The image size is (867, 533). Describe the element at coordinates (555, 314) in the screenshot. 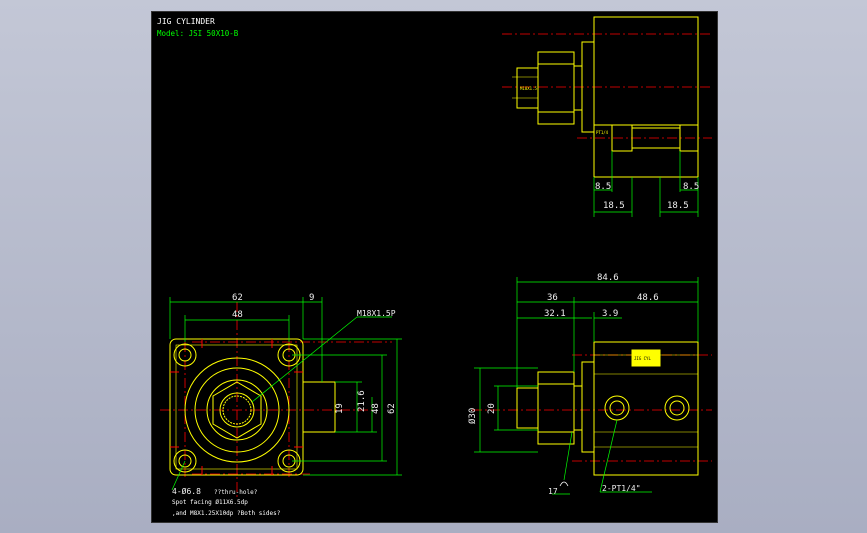

I see `dim-32-1: 32.1` at that location.